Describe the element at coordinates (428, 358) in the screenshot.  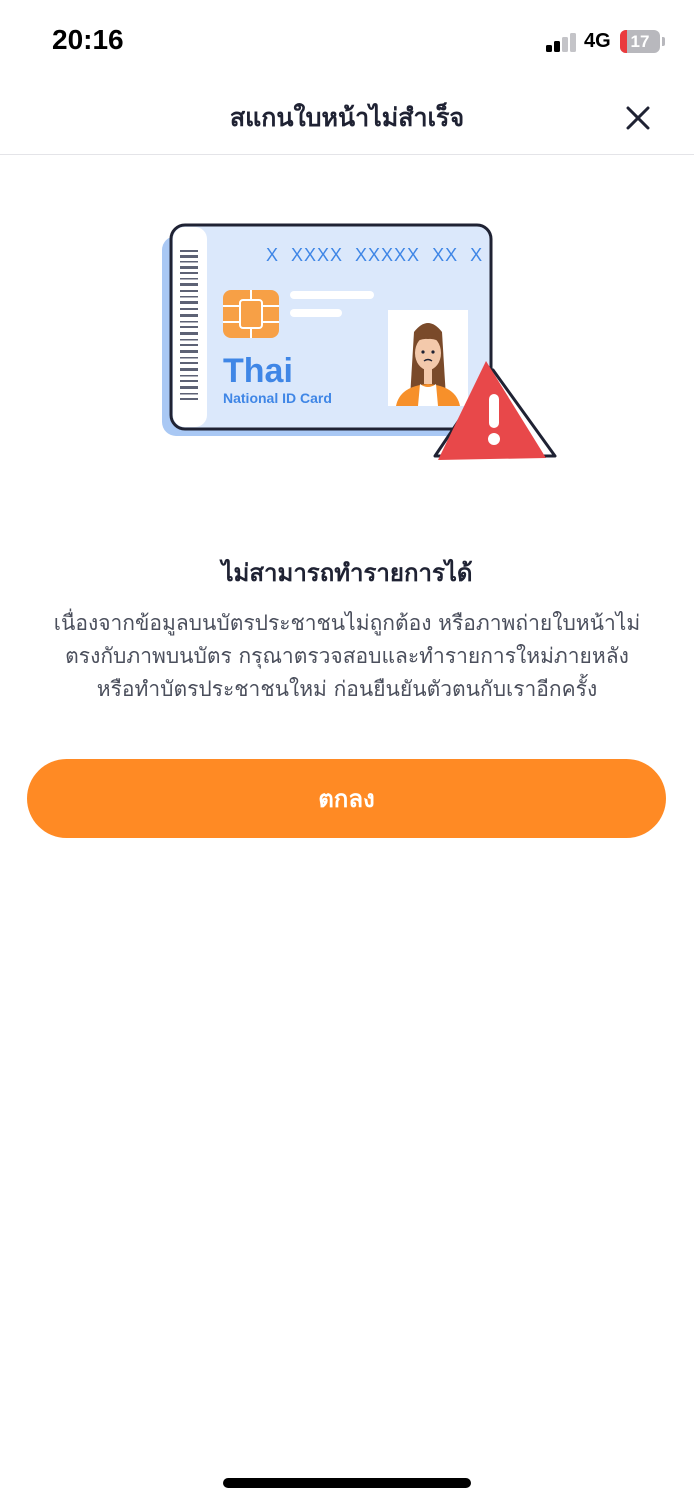
I see `person-photo-icon` at that location.